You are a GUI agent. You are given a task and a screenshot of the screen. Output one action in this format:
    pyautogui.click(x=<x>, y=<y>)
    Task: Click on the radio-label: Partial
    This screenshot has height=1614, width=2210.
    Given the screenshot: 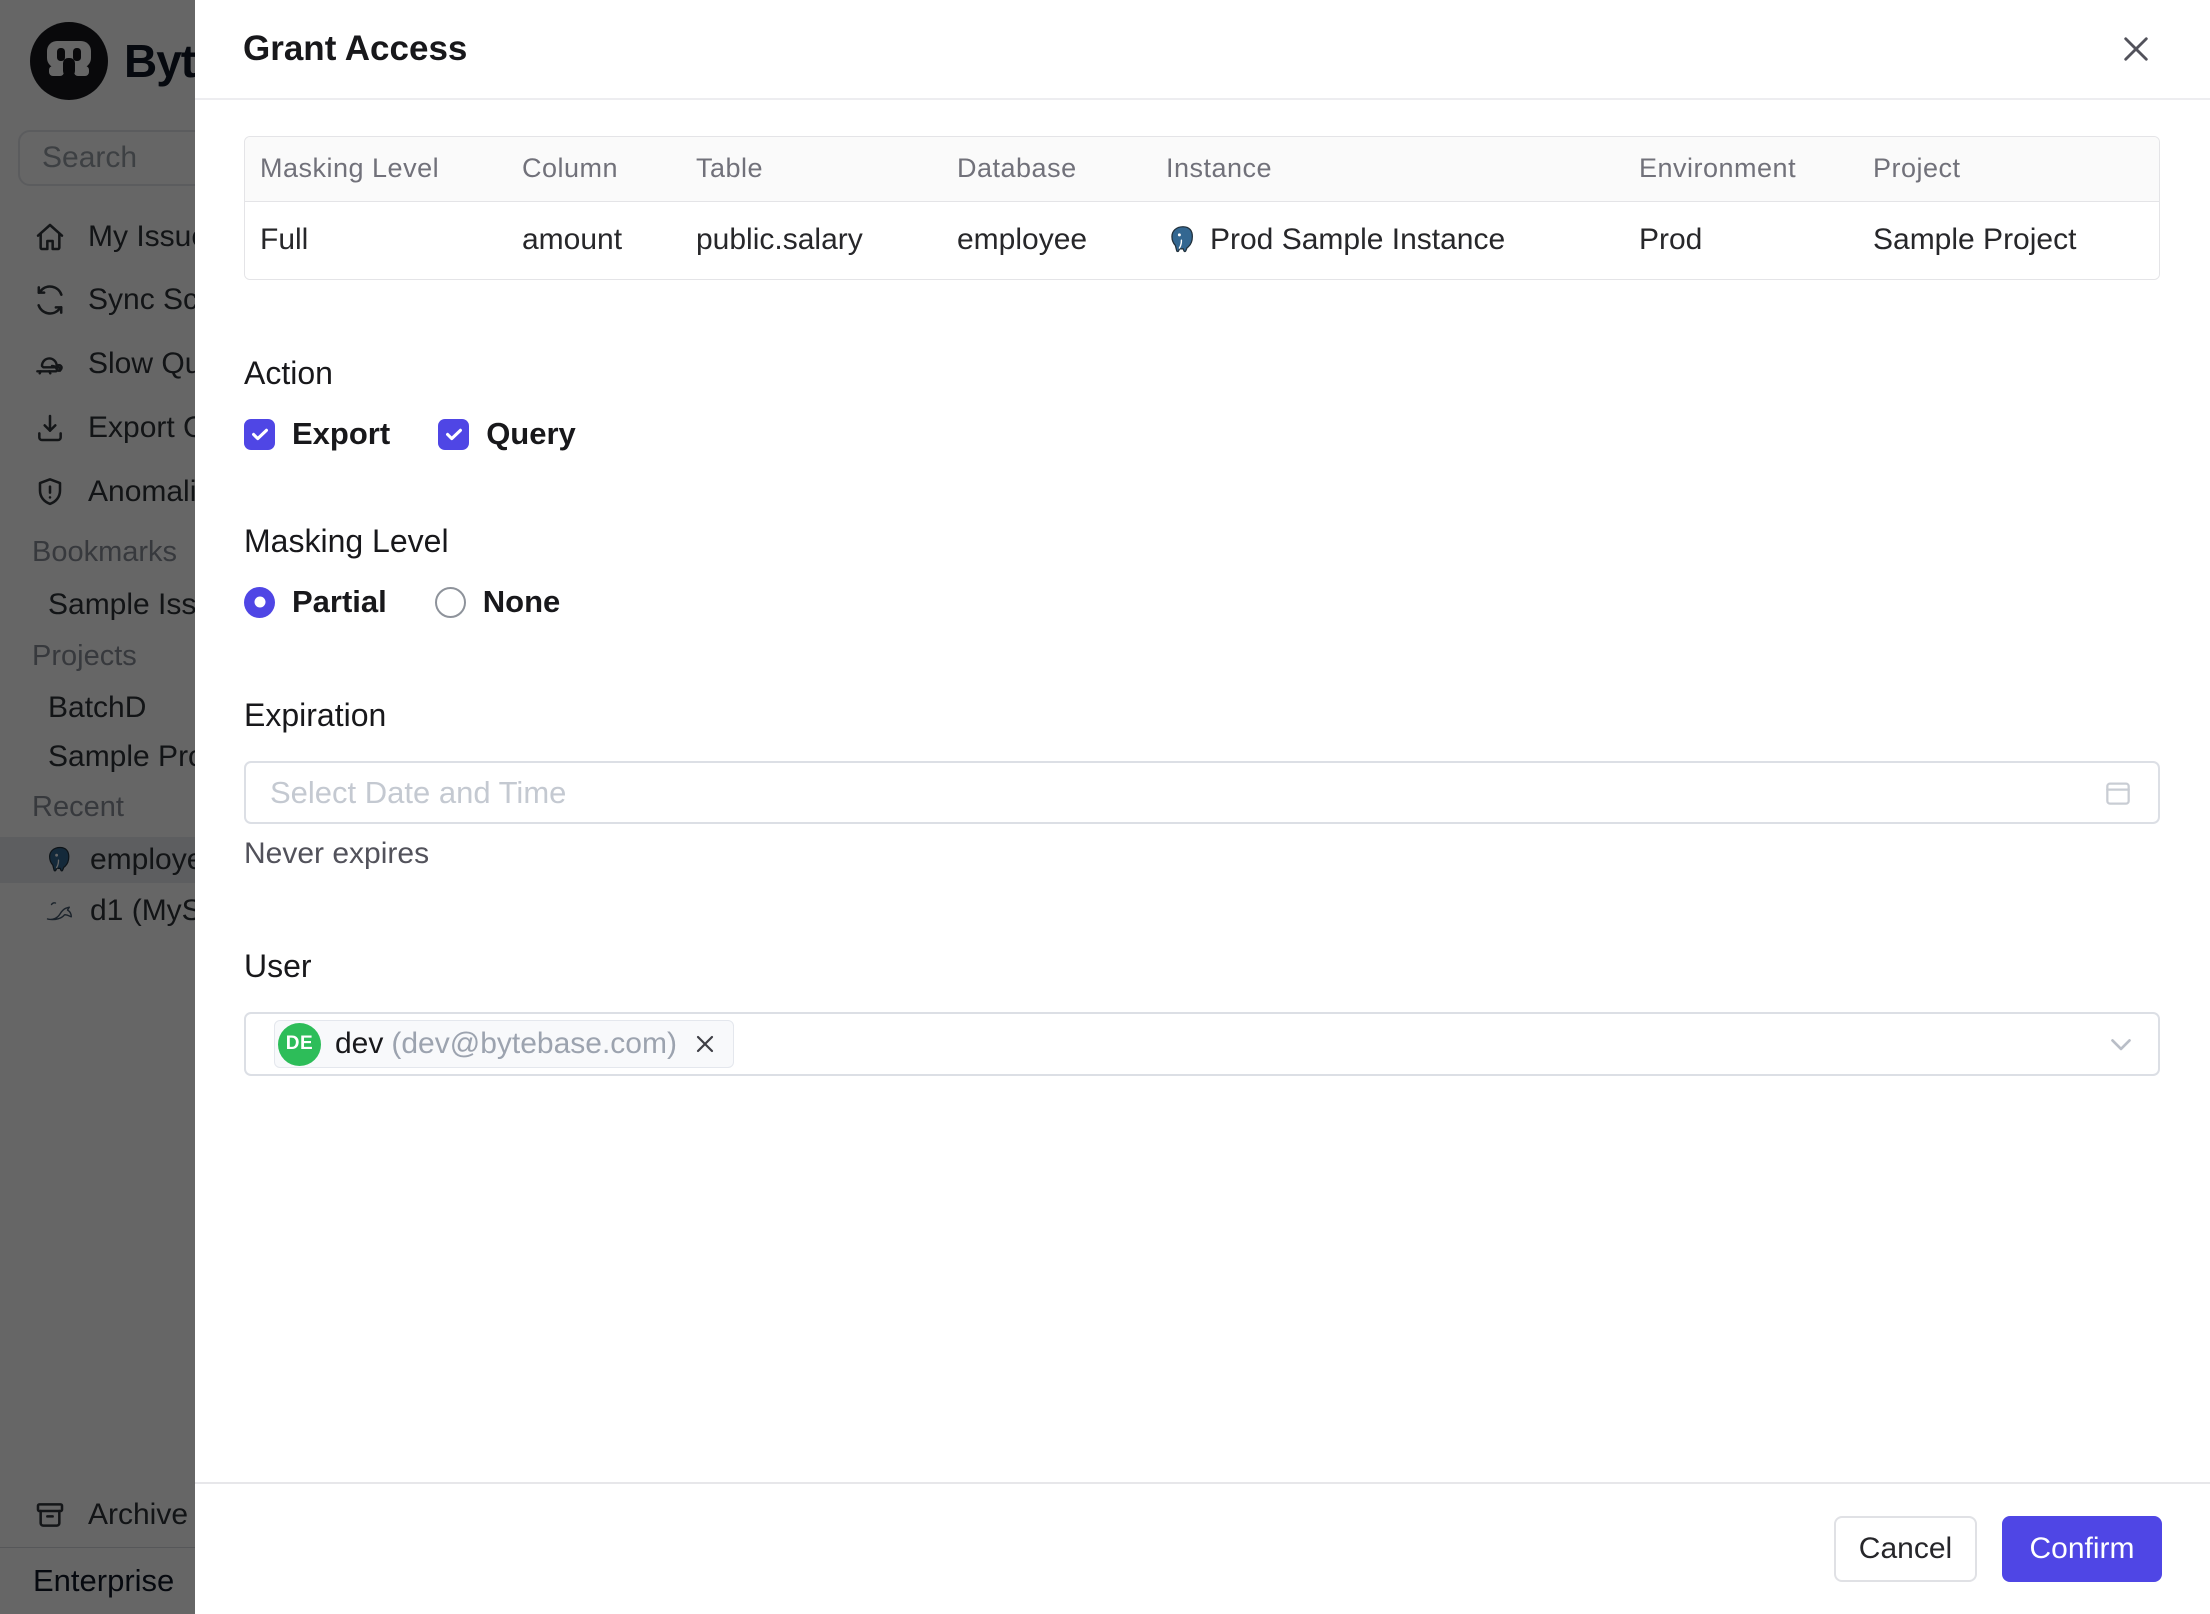 What is the action you would take?
    pyautogui.click(x=339, y=601)
    